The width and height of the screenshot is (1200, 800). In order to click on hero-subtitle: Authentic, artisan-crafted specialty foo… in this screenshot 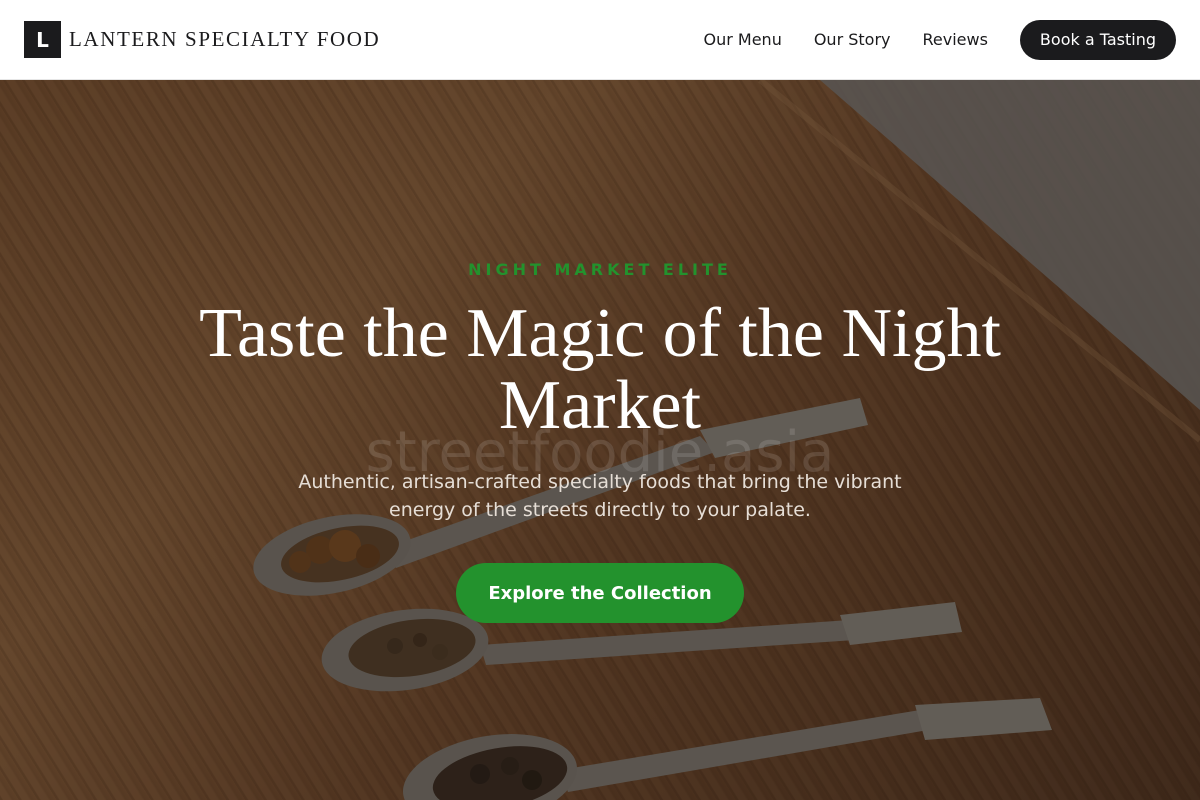, I will do `click(600, 496)`.